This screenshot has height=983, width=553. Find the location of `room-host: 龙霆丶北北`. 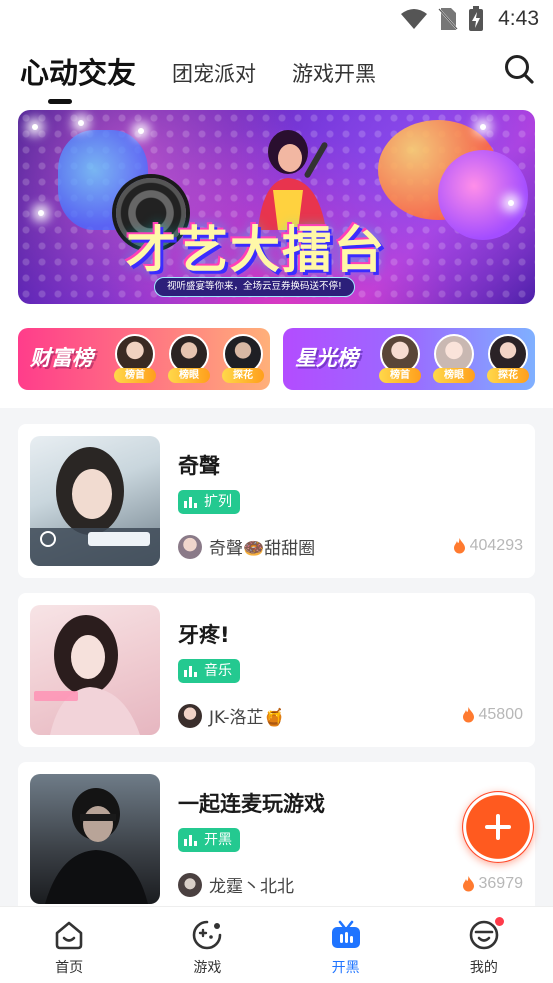

room-host: 龙霆丶北北 is located at coordinates (236, 884).